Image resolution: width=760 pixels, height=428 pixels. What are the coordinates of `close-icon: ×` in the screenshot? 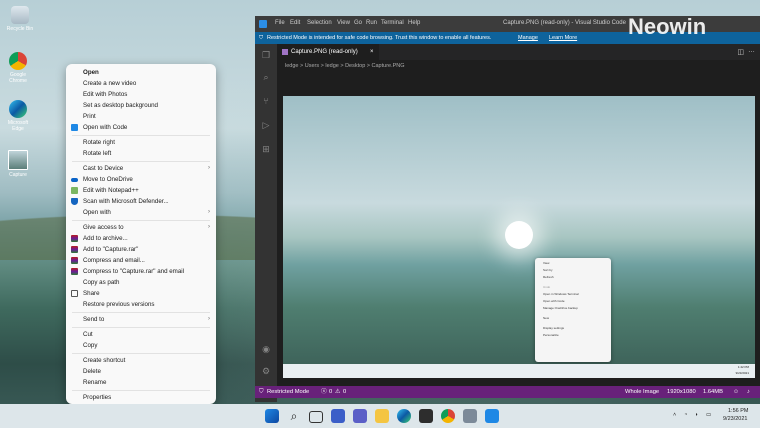 It's located at (372, 52).